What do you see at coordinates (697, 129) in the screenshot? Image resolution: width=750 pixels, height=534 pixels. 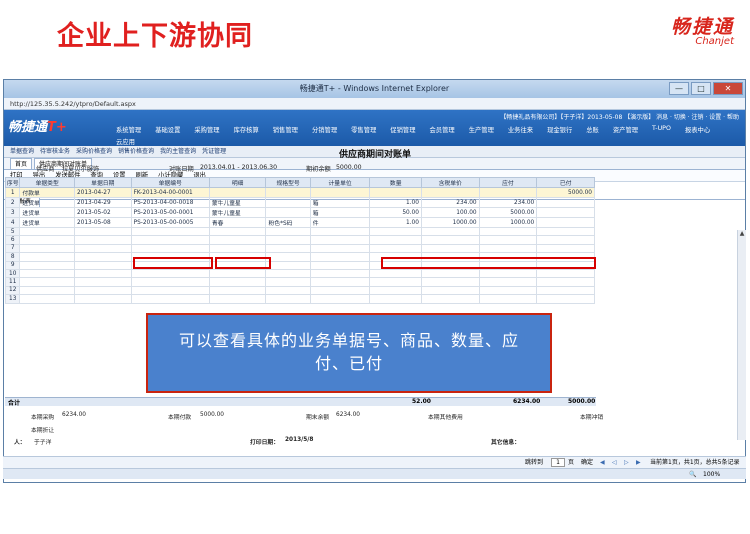 I see `menu-item: 报表中心` at bounding box center [697, 129].